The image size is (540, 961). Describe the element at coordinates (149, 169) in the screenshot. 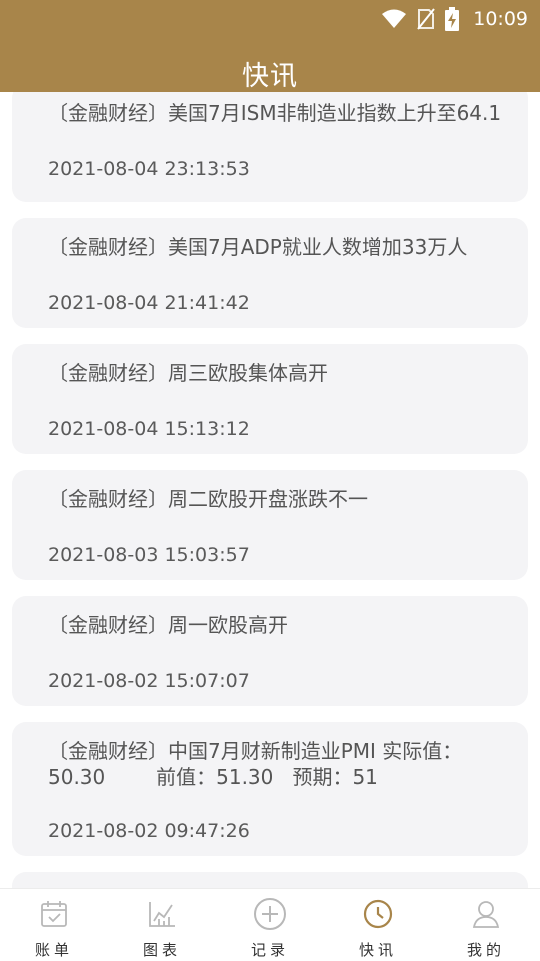

I see `news-time: 2021-08-04 23:13:53` at that location.